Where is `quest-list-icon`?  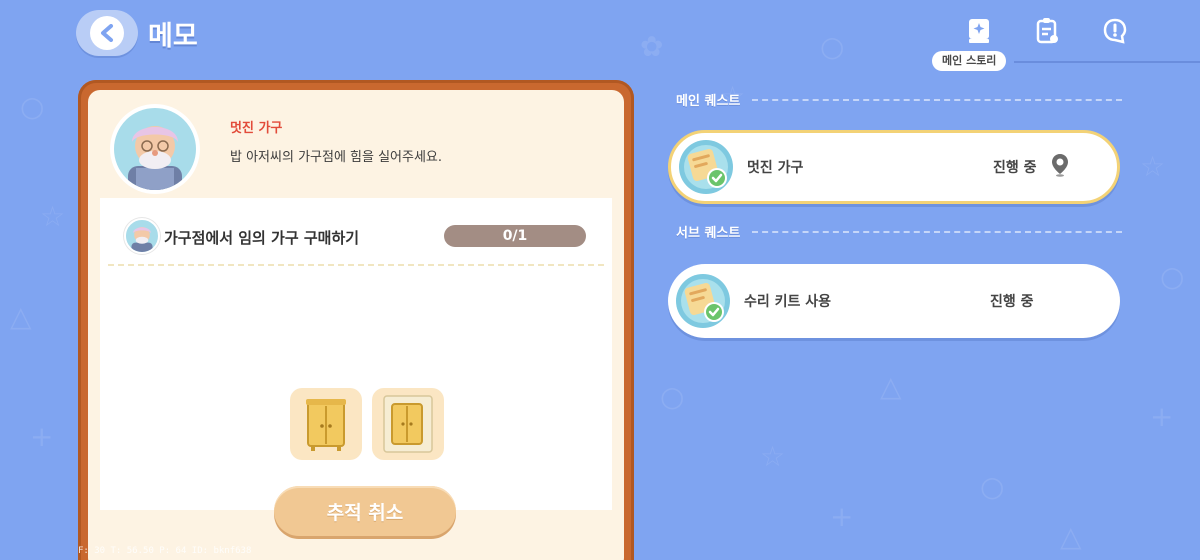 quest-list-icon is located at coordinates (1047, 31).